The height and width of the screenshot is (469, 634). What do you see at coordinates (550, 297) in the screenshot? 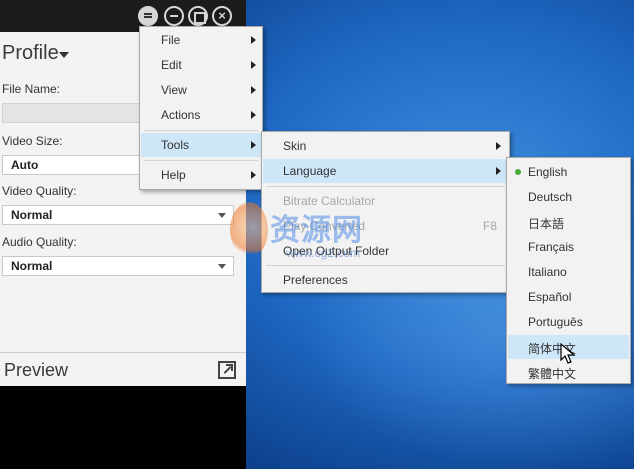
I see `menu-item-label: Español` at bounding box center [550, 297].